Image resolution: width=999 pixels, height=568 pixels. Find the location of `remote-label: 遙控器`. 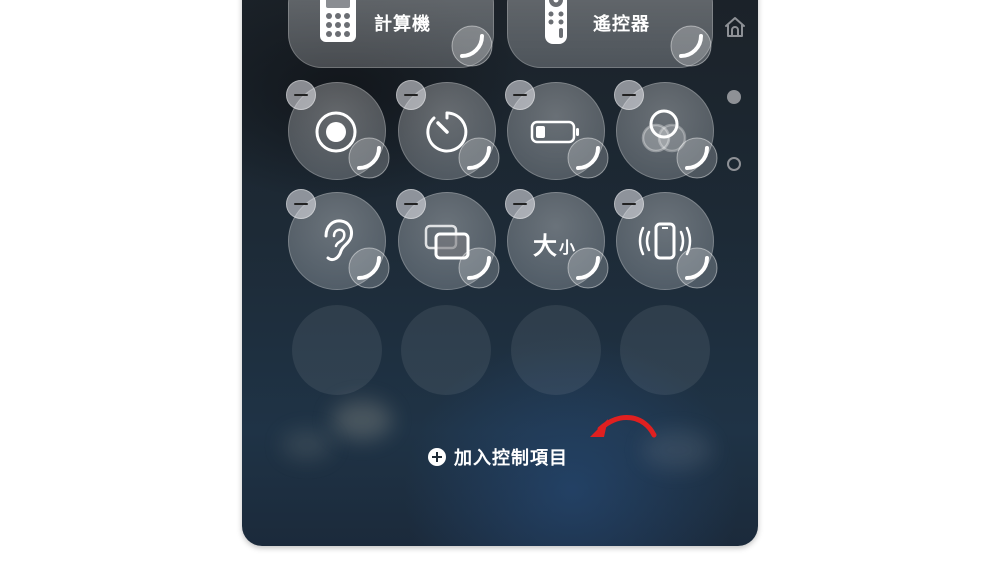

remote-label: 遙控器 is located at coordinates (621, 24).